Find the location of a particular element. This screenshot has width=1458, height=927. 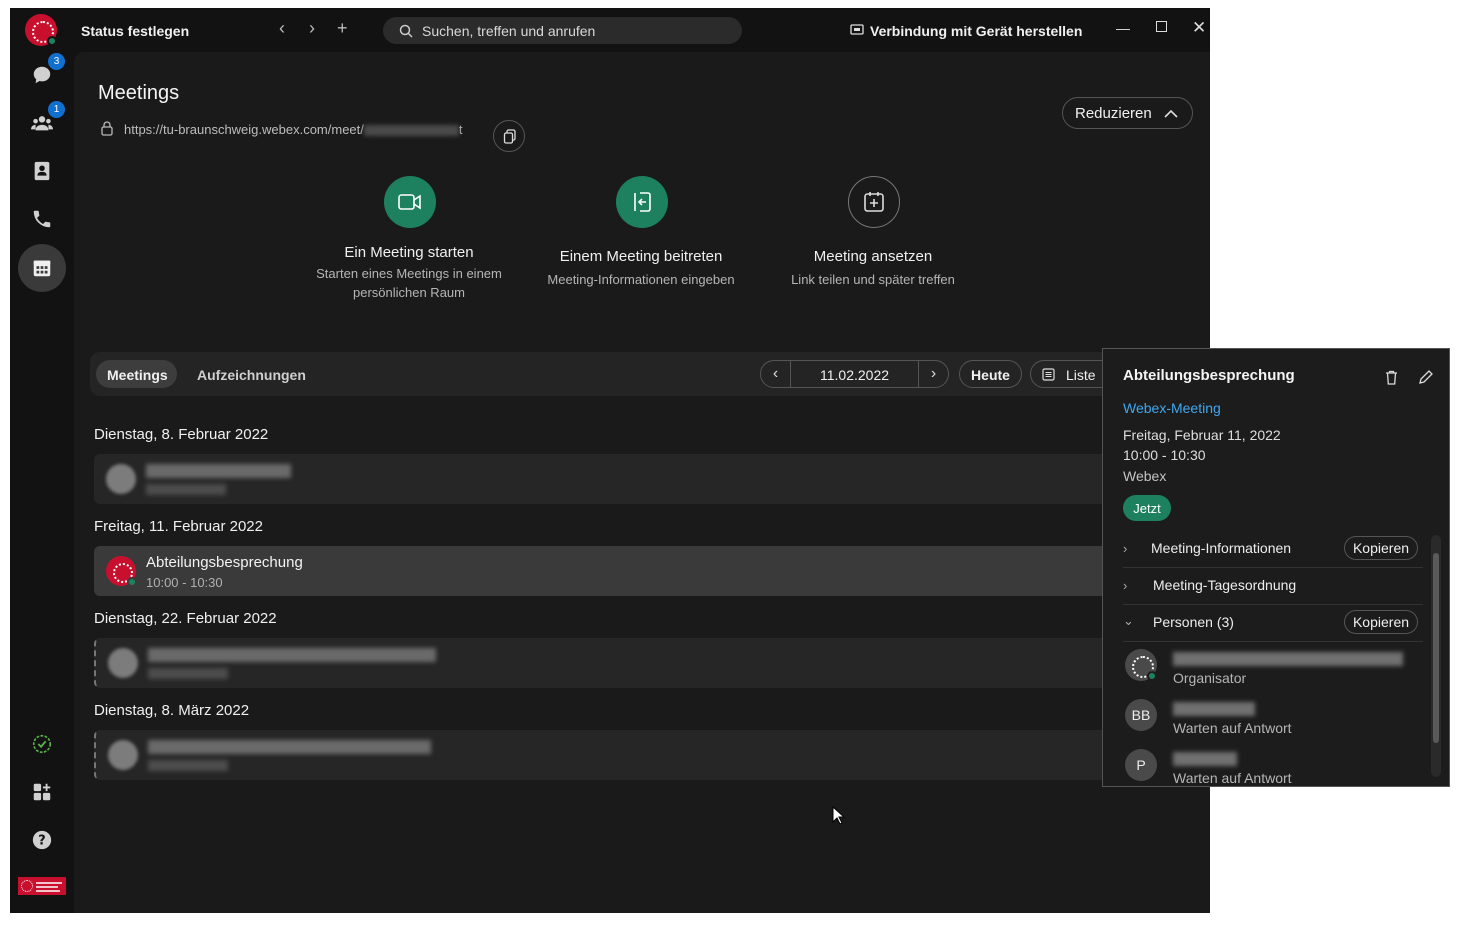

messages-nav: 3 is located at coordinates (42, 75).